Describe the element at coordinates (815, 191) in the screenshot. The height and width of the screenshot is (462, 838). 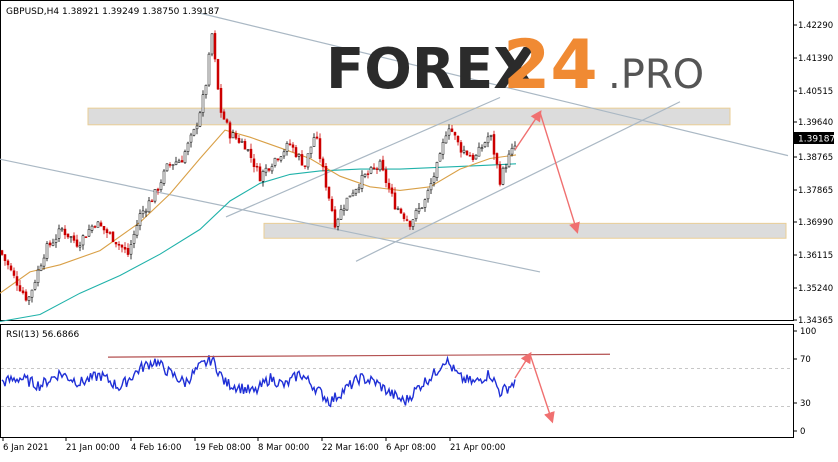
I see `price-tick-label: 1.37865` at that location.